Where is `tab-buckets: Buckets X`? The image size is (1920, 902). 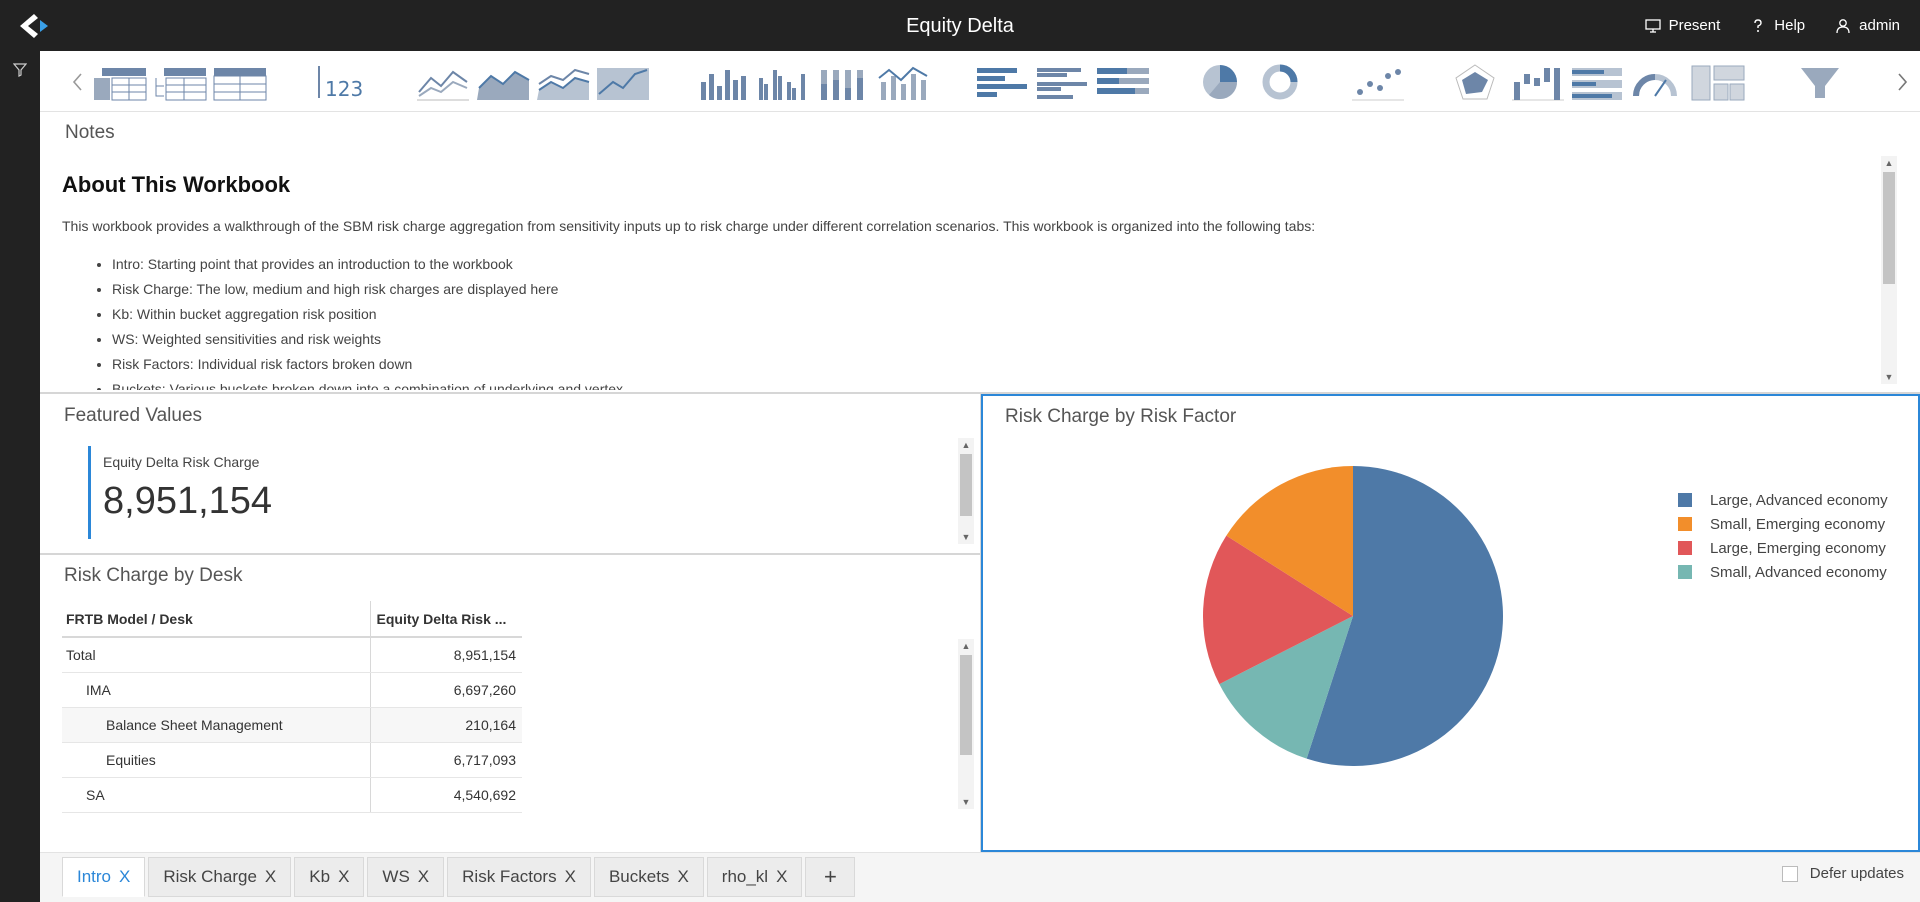
tab-buckets: Buckets X is located at coordinates (648, 877).